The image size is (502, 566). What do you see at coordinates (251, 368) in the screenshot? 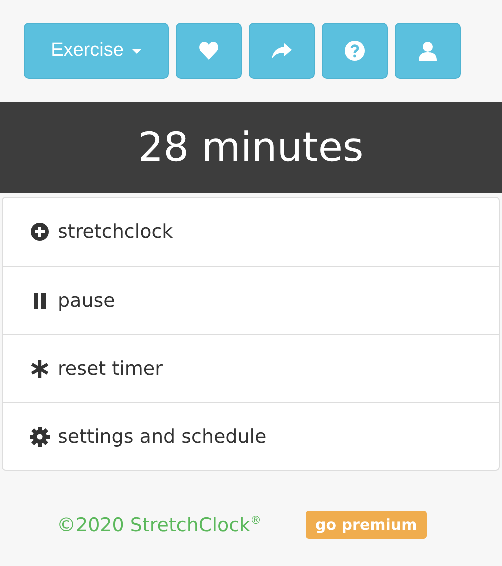
I see `menu-item: reset timer` at bounding box center [251, 368].